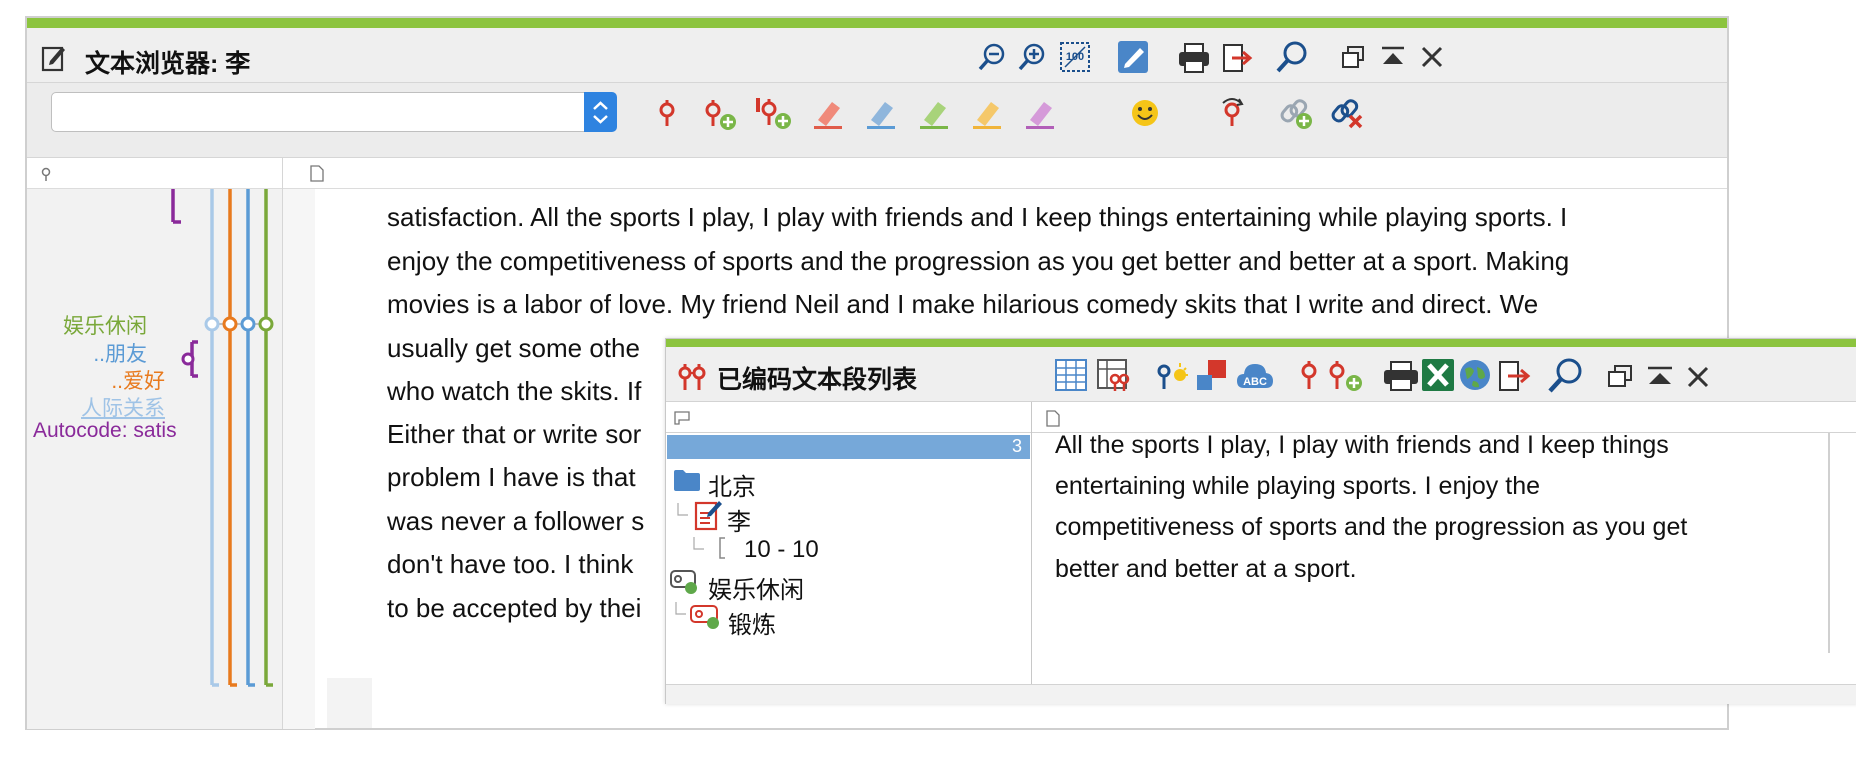  What do you see at coordinates (722, 548) in the screenshot?
I see `position-bracket-icon` at bounding box center [722, 548].